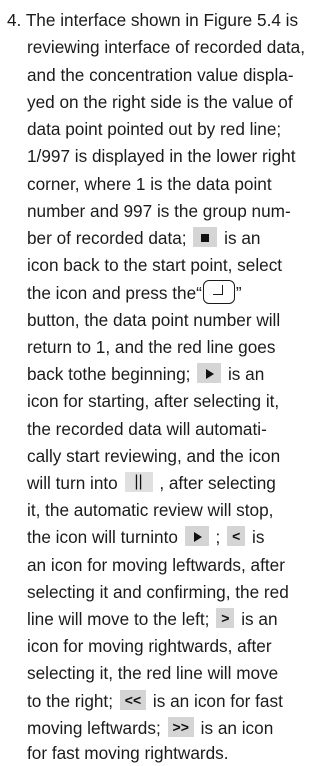  I want to click on text-line: moving leftwards; >> is an icon, so click(150, 727).